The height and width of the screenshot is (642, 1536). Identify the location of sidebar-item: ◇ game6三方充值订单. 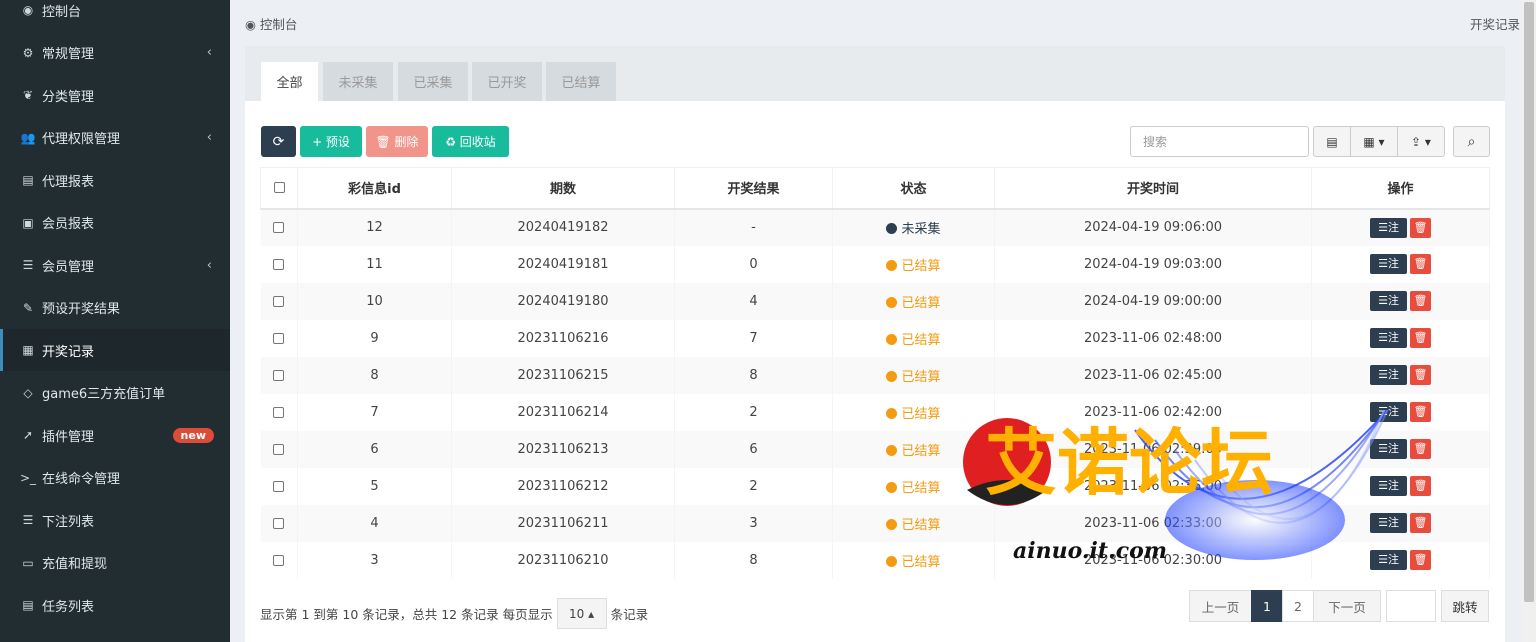
(115, 393).